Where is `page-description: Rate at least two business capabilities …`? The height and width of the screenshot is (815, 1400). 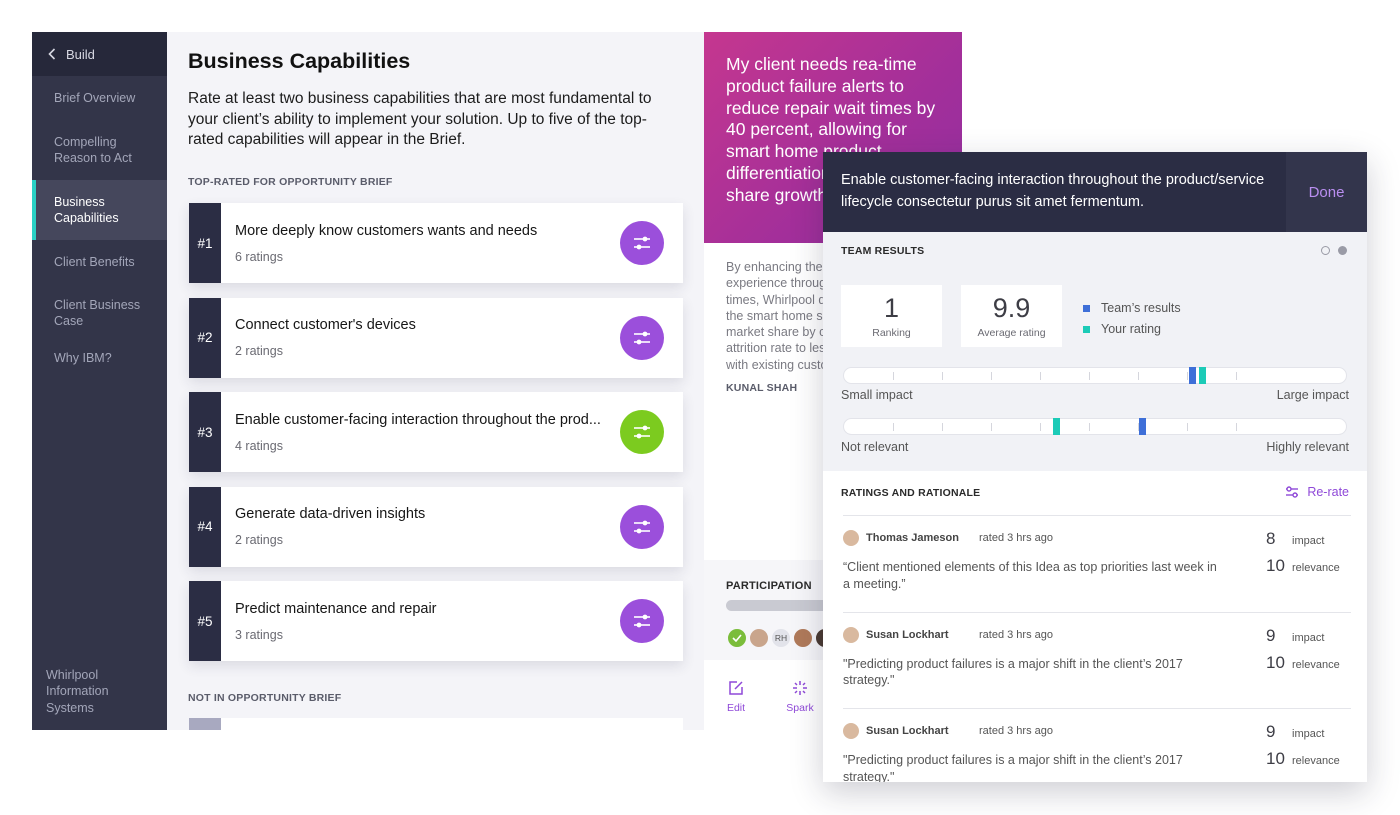 page-description: Rate at least two business capabilities … is located at coordinates (420, 119).